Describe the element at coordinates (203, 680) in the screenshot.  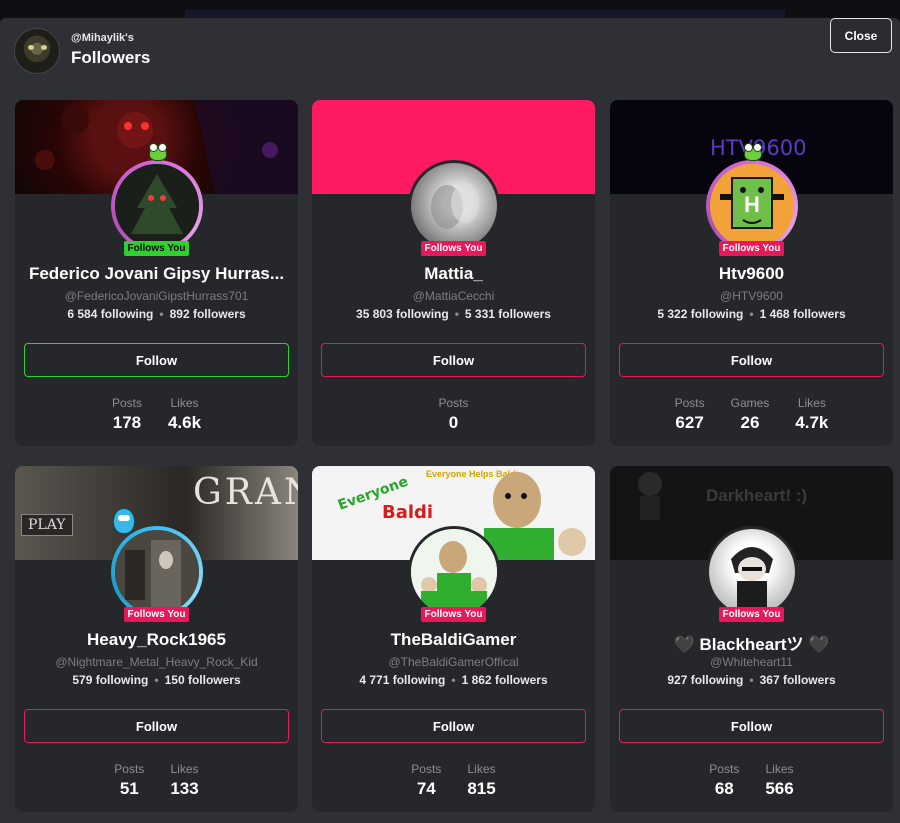
I see `followers-count: 150 followers` at that location.